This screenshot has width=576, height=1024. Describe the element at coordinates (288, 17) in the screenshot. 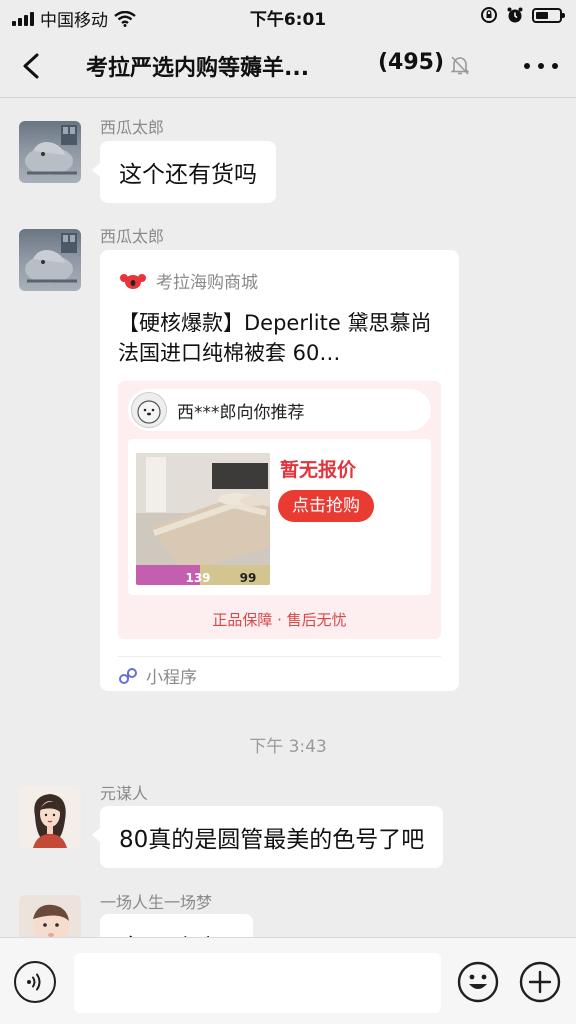

I see `status-bar: 中国移动 下午6:01` at that location.